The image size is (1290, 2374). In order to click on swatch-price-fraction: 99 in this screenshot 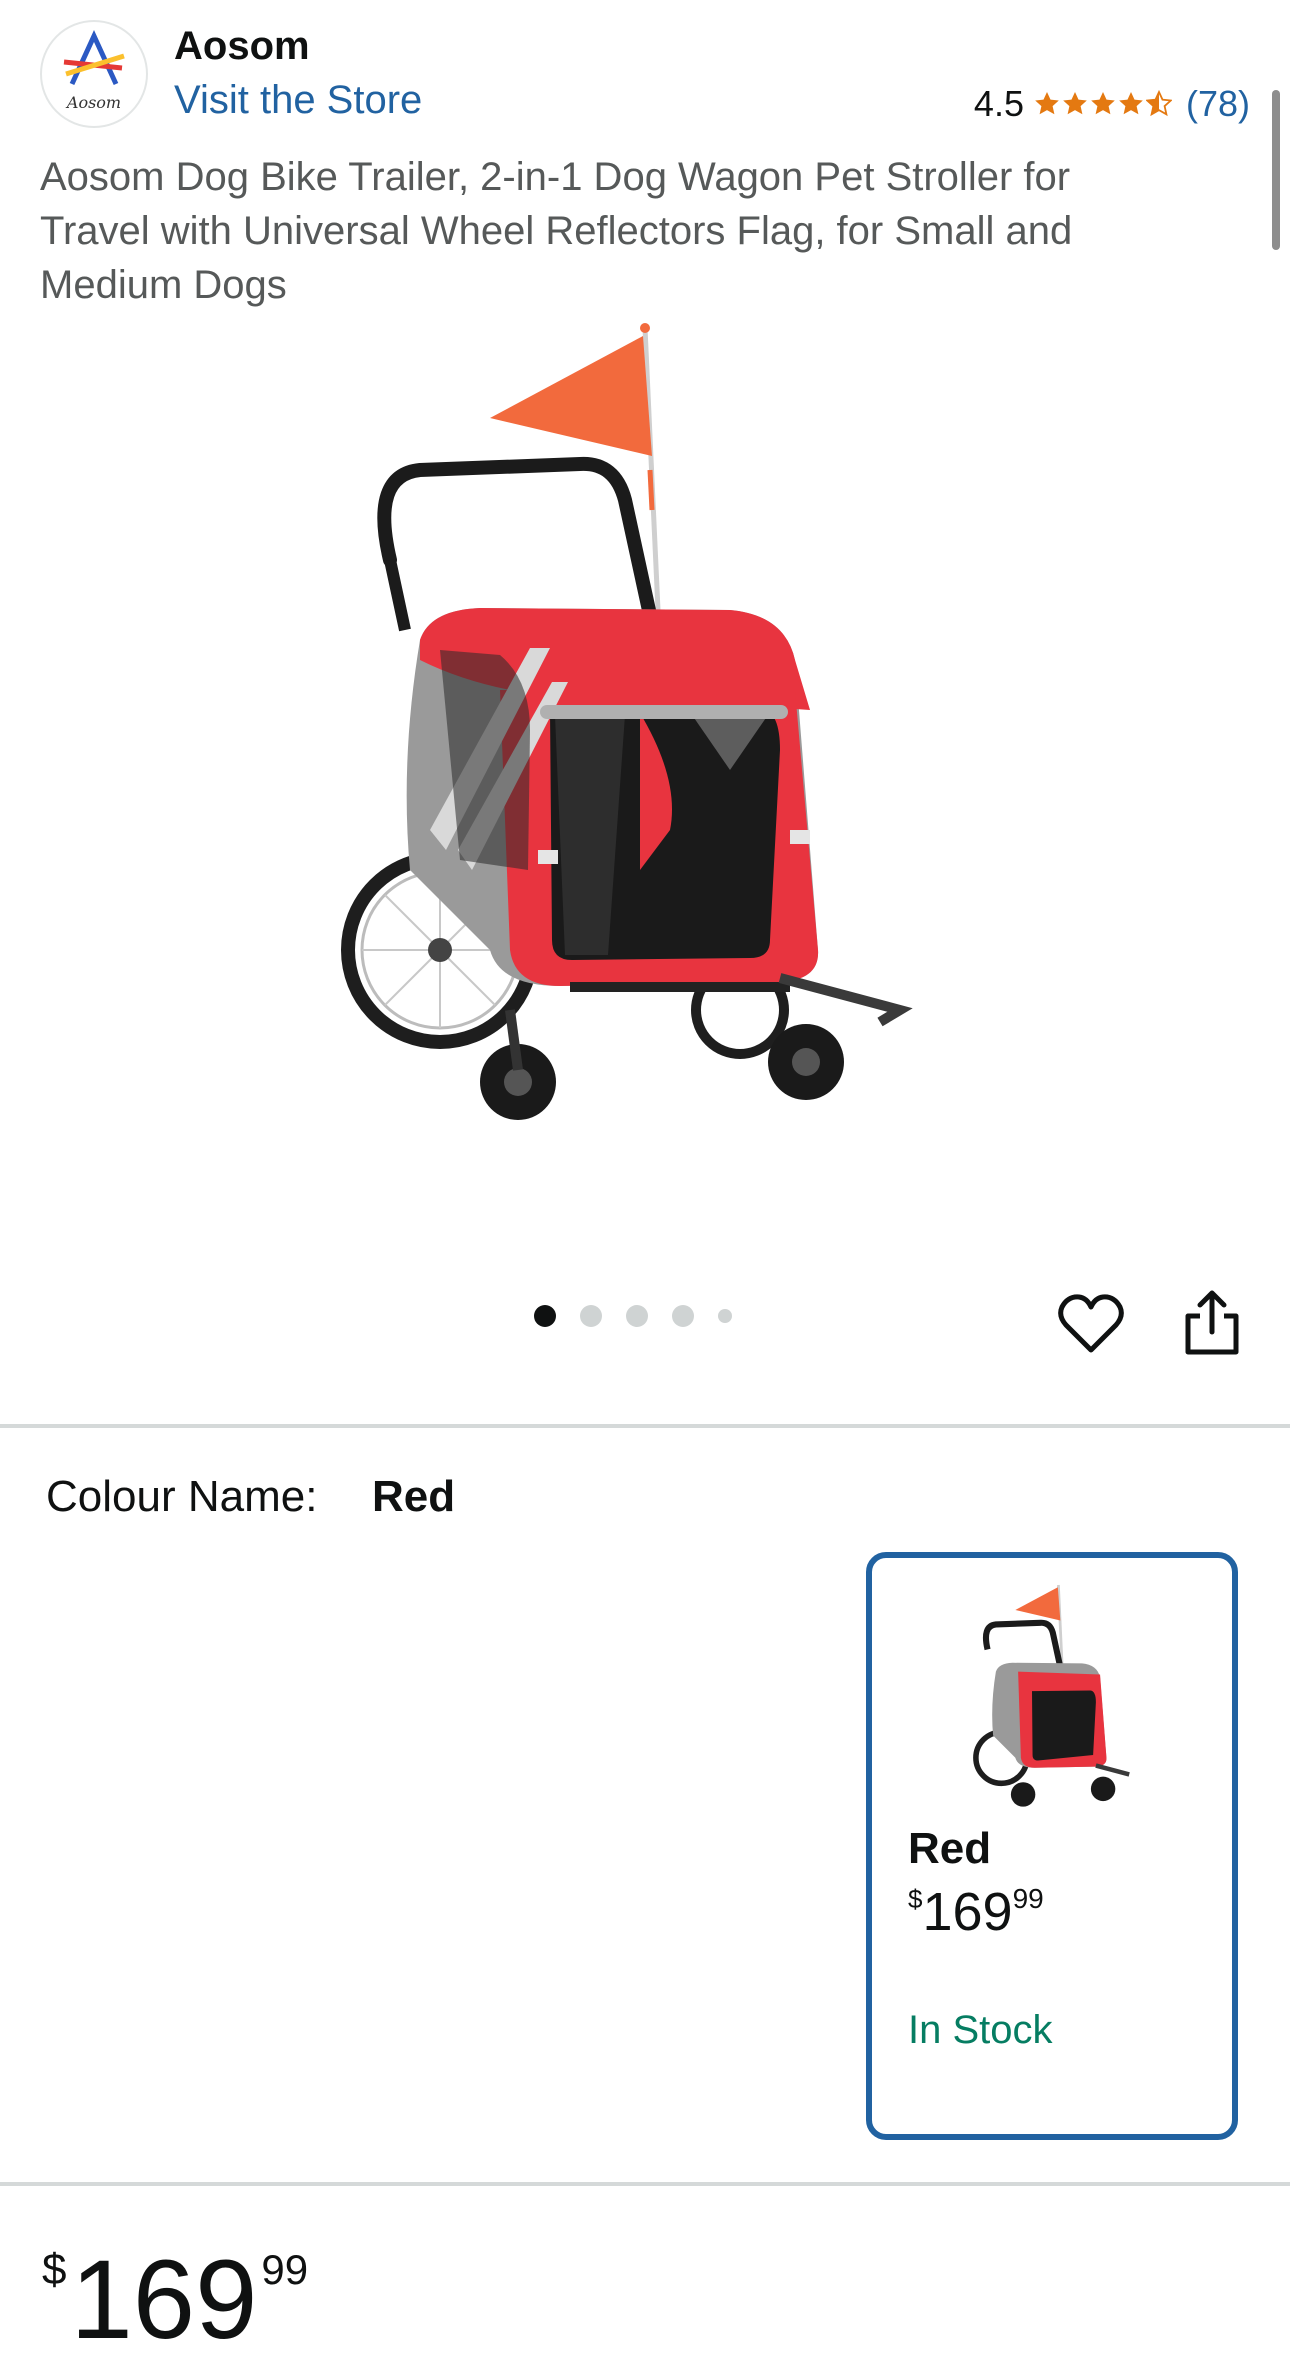, I will do `click(1028, 1898)`.